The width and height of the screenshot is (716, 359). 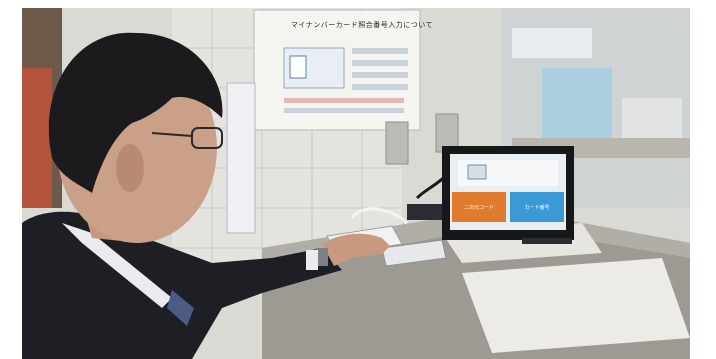 What do you see at coordinates (37, 138) in the screenshot?
I see `door-panel` at bounding box center [37, 138].